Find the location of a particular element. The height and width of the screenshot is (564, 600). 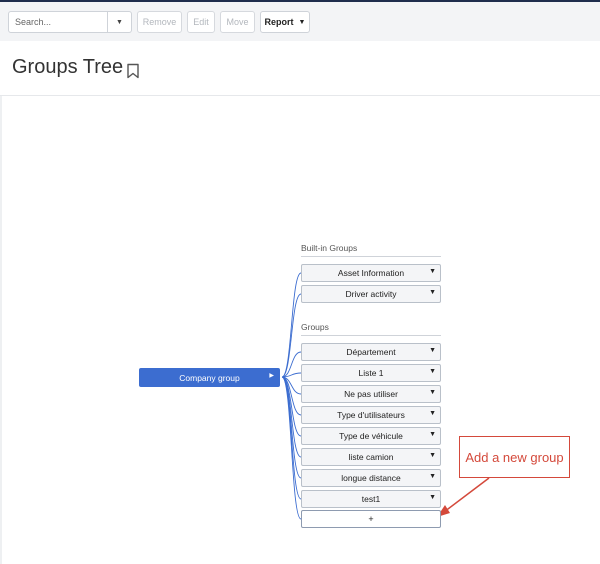

group-node-label: Type d'utilisateurs is located at coordinates (371, 415).